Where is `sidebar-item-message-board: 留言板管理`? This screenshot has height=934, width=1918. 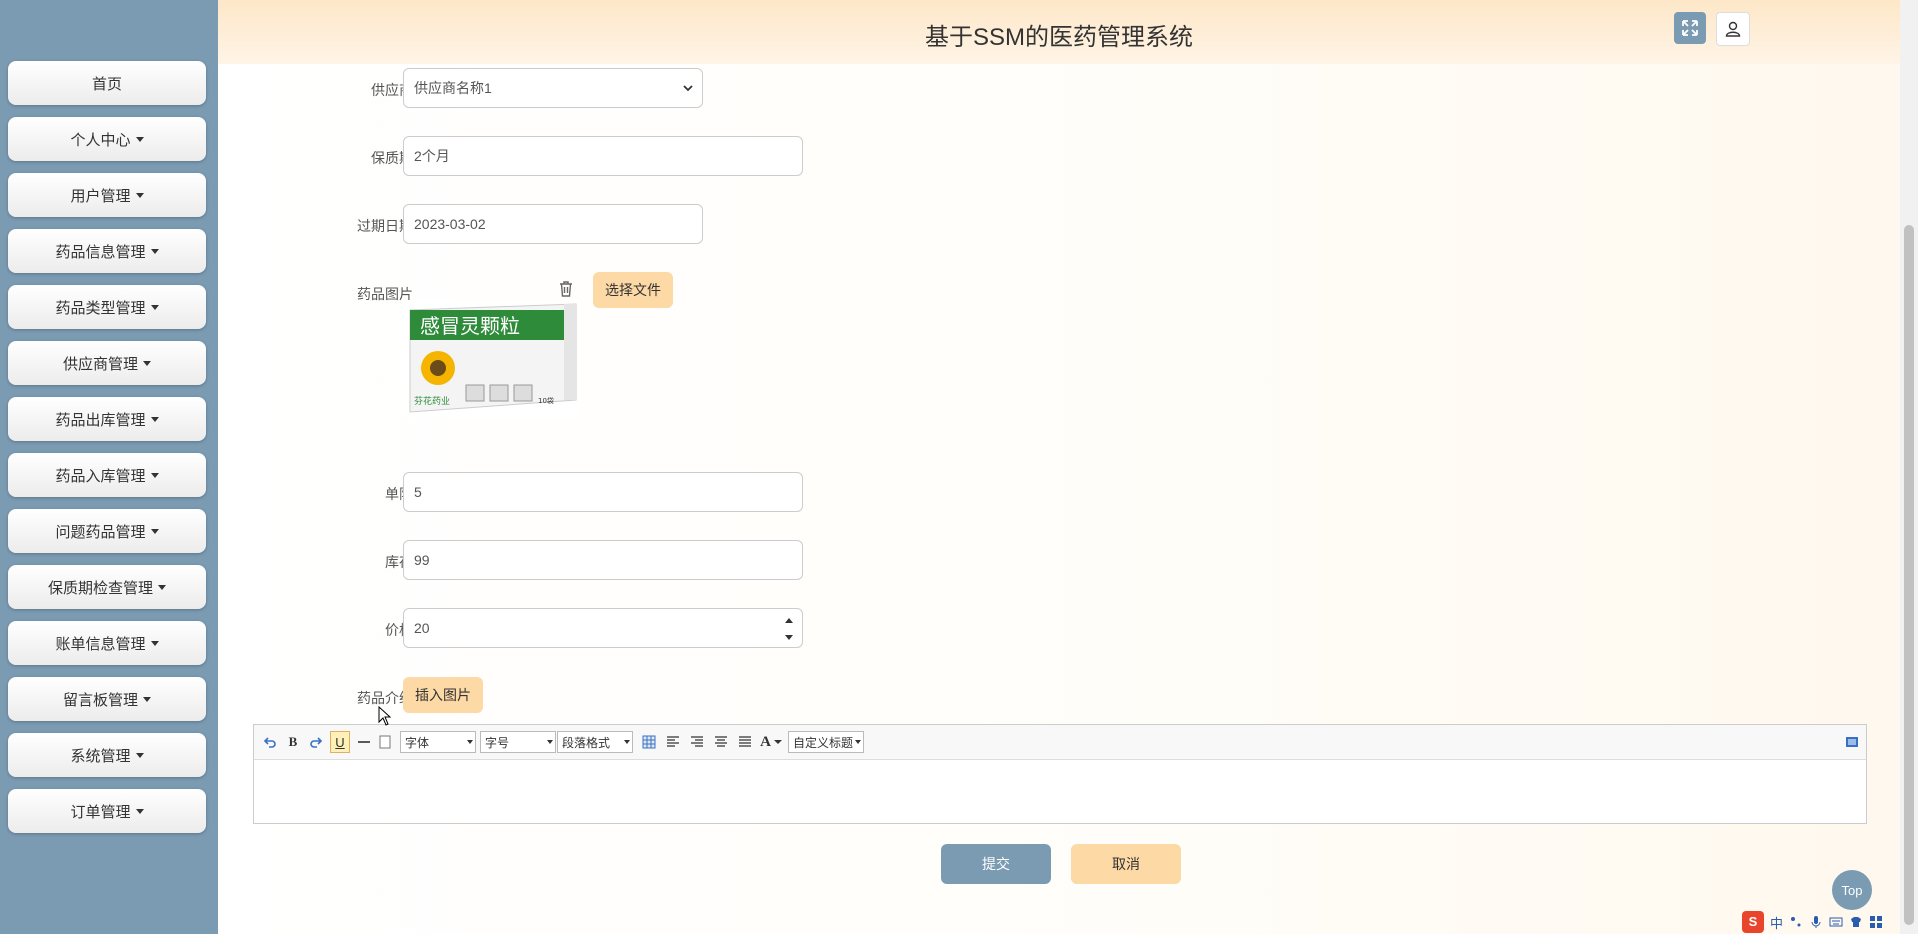 sidebar-item-message-board: 留言板管理 is located at coordinates (107, 699).